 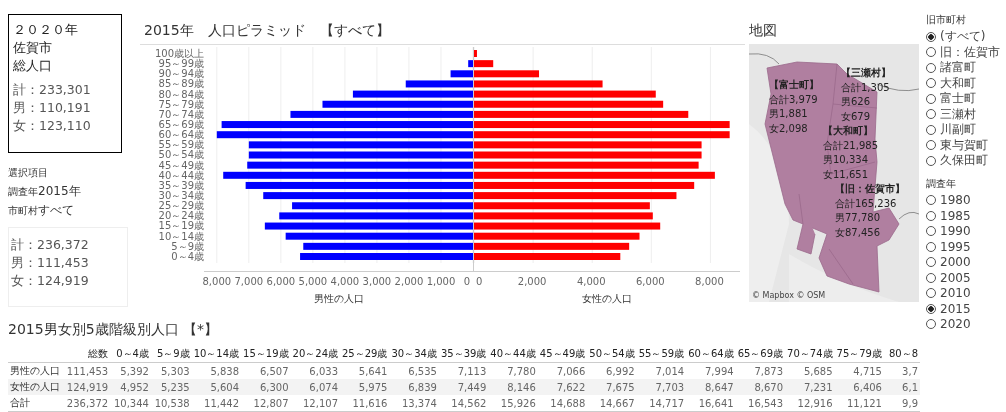 I want to click on population-figure: 男：111,453, so click(x=50, y=263).